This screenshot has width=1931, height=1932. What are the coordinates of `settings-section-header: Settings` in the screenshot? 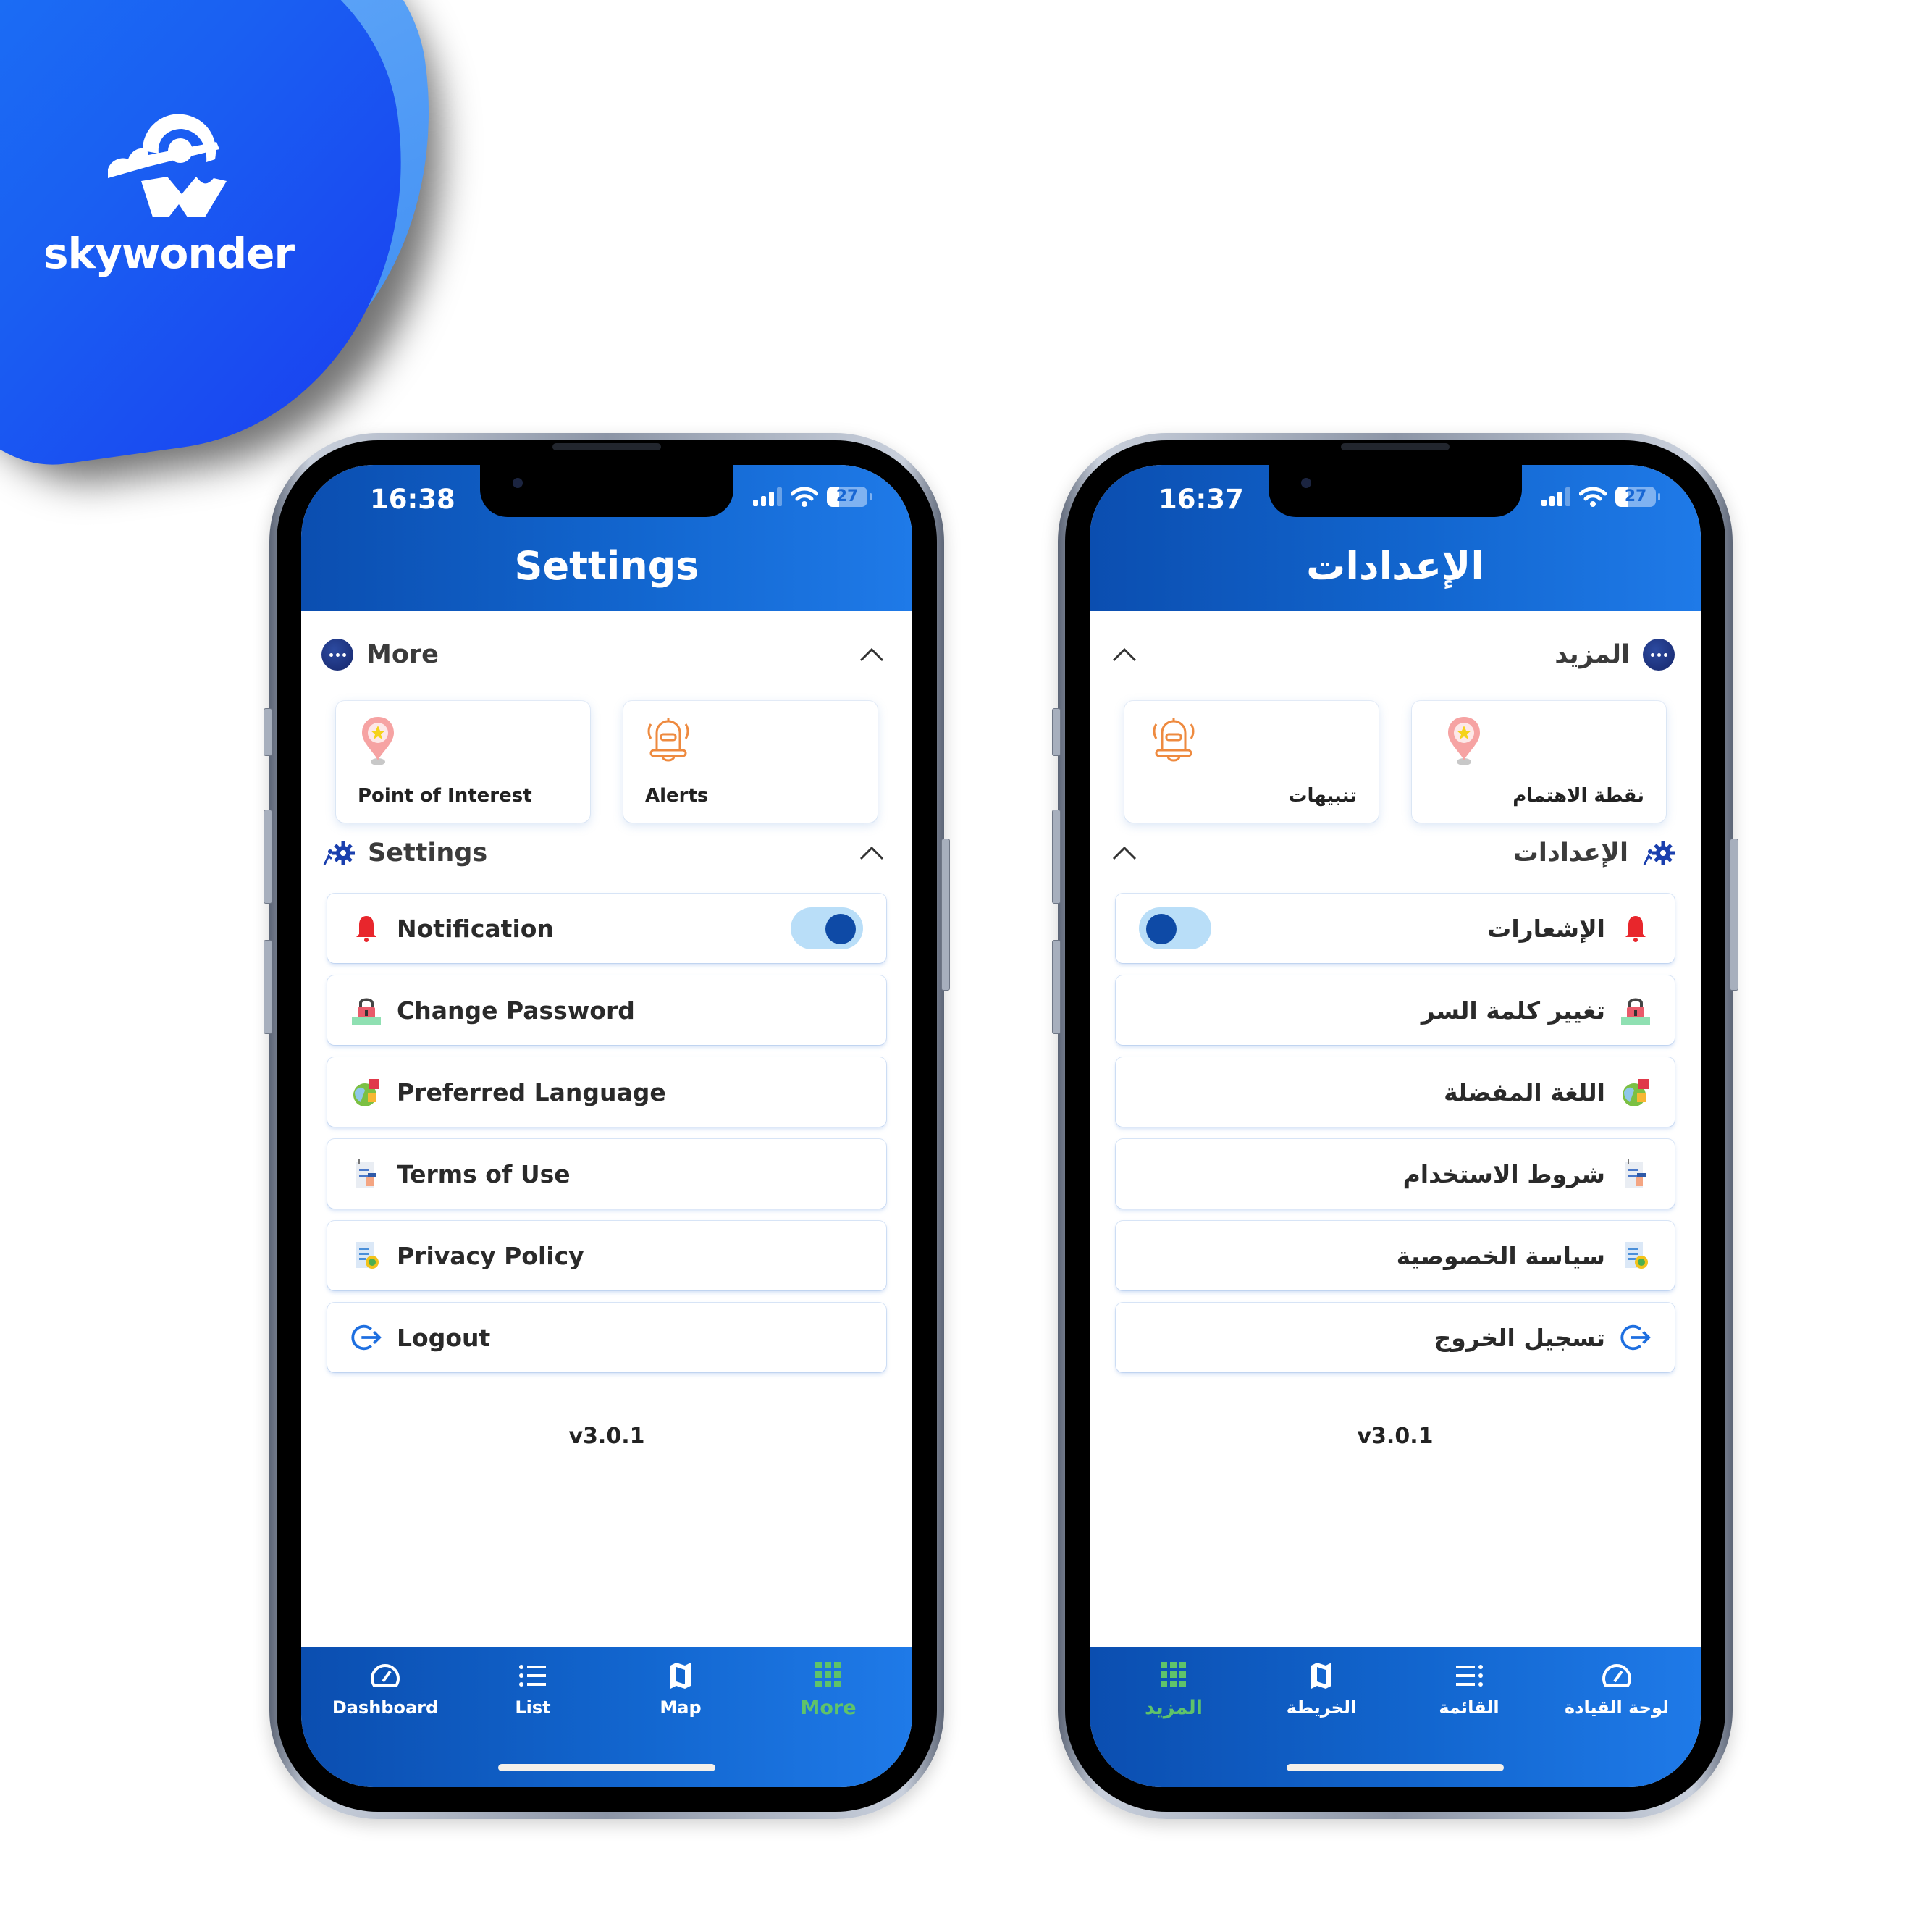 It's located at (604, 853).